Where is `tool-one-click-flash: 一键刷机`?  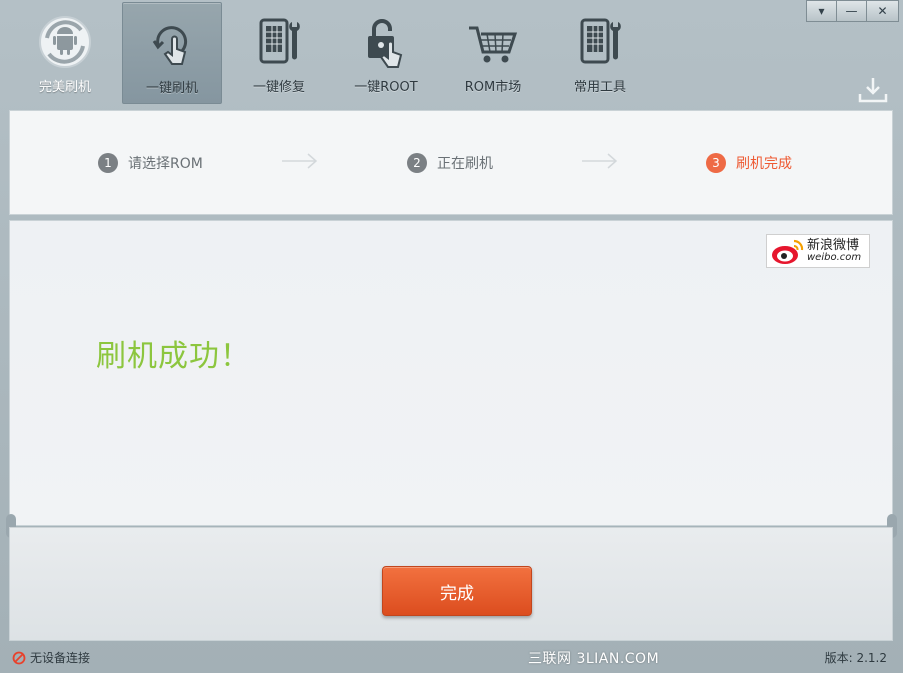
tool-one-click-flash: 一键刷机 is located at coordinates (172, 53).